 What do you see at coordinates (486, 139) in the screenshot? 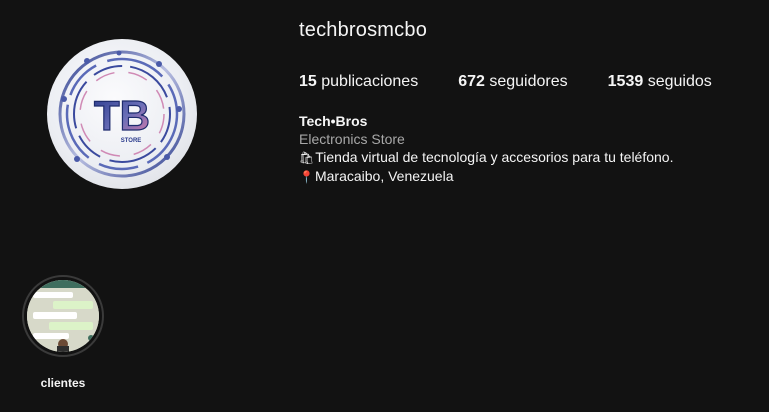
I see `bio-category: Electronics Store` at bounding box center [486, 139].